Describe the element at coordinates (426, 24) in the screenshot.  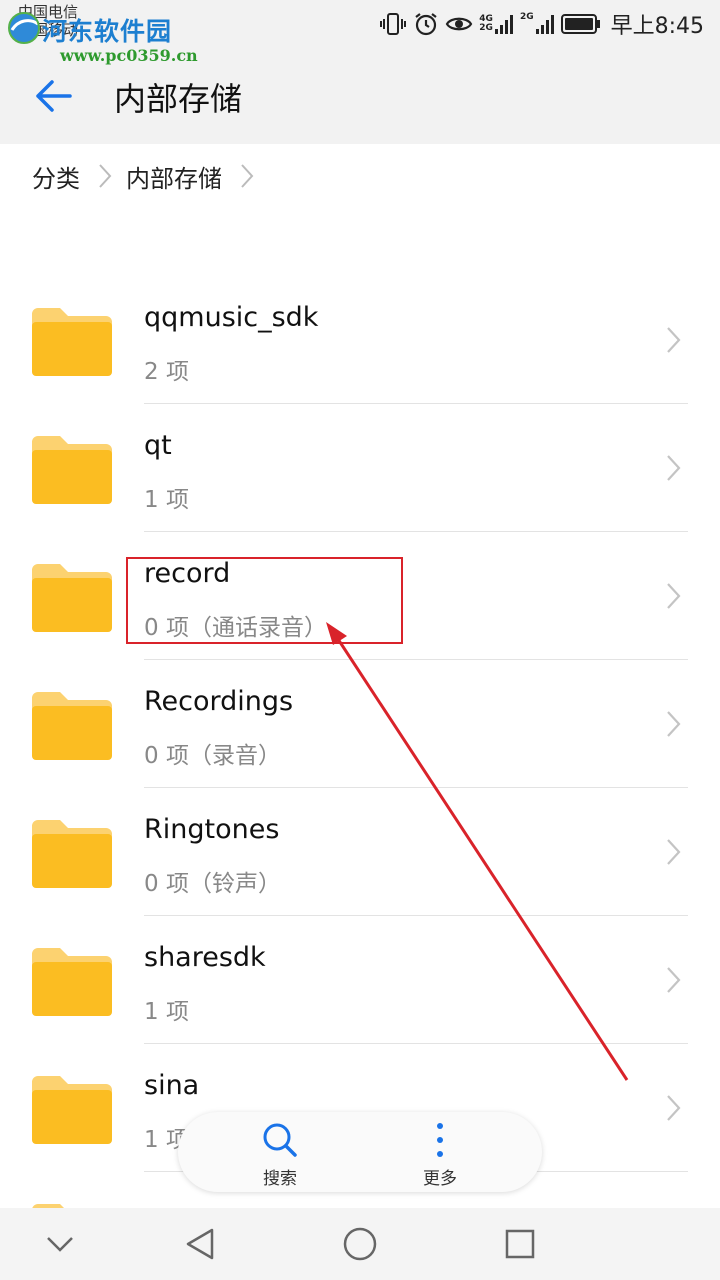
I see `alarm-icon` at that location.